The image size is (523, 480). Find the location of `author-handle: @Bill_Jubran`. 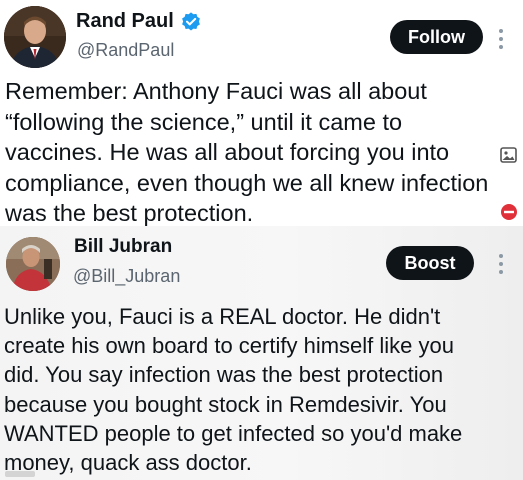

author-handle: @Bill_Jubran is located at coordinates (126, 276).